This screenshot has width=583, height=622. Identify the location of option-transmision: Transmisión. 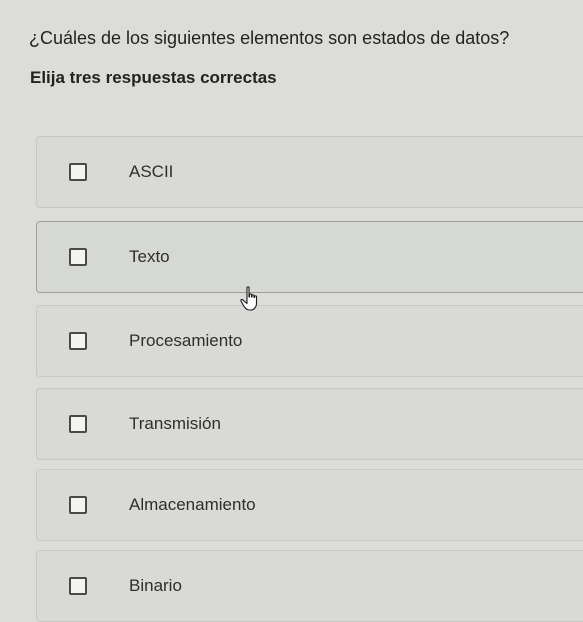
(309, 424).